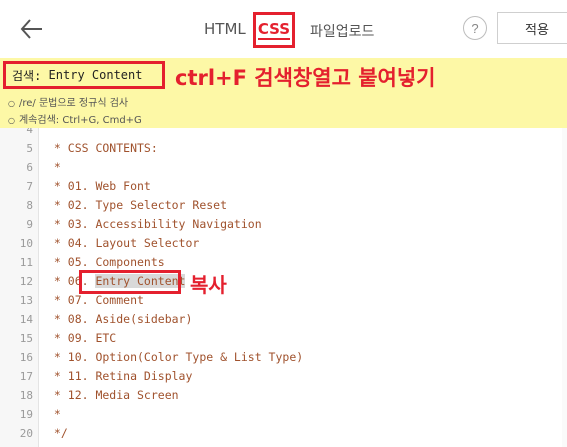 This screenshot has width=567, height=447. I want to click on line-text: * CSS CONTENTS:, so click(102, 148).